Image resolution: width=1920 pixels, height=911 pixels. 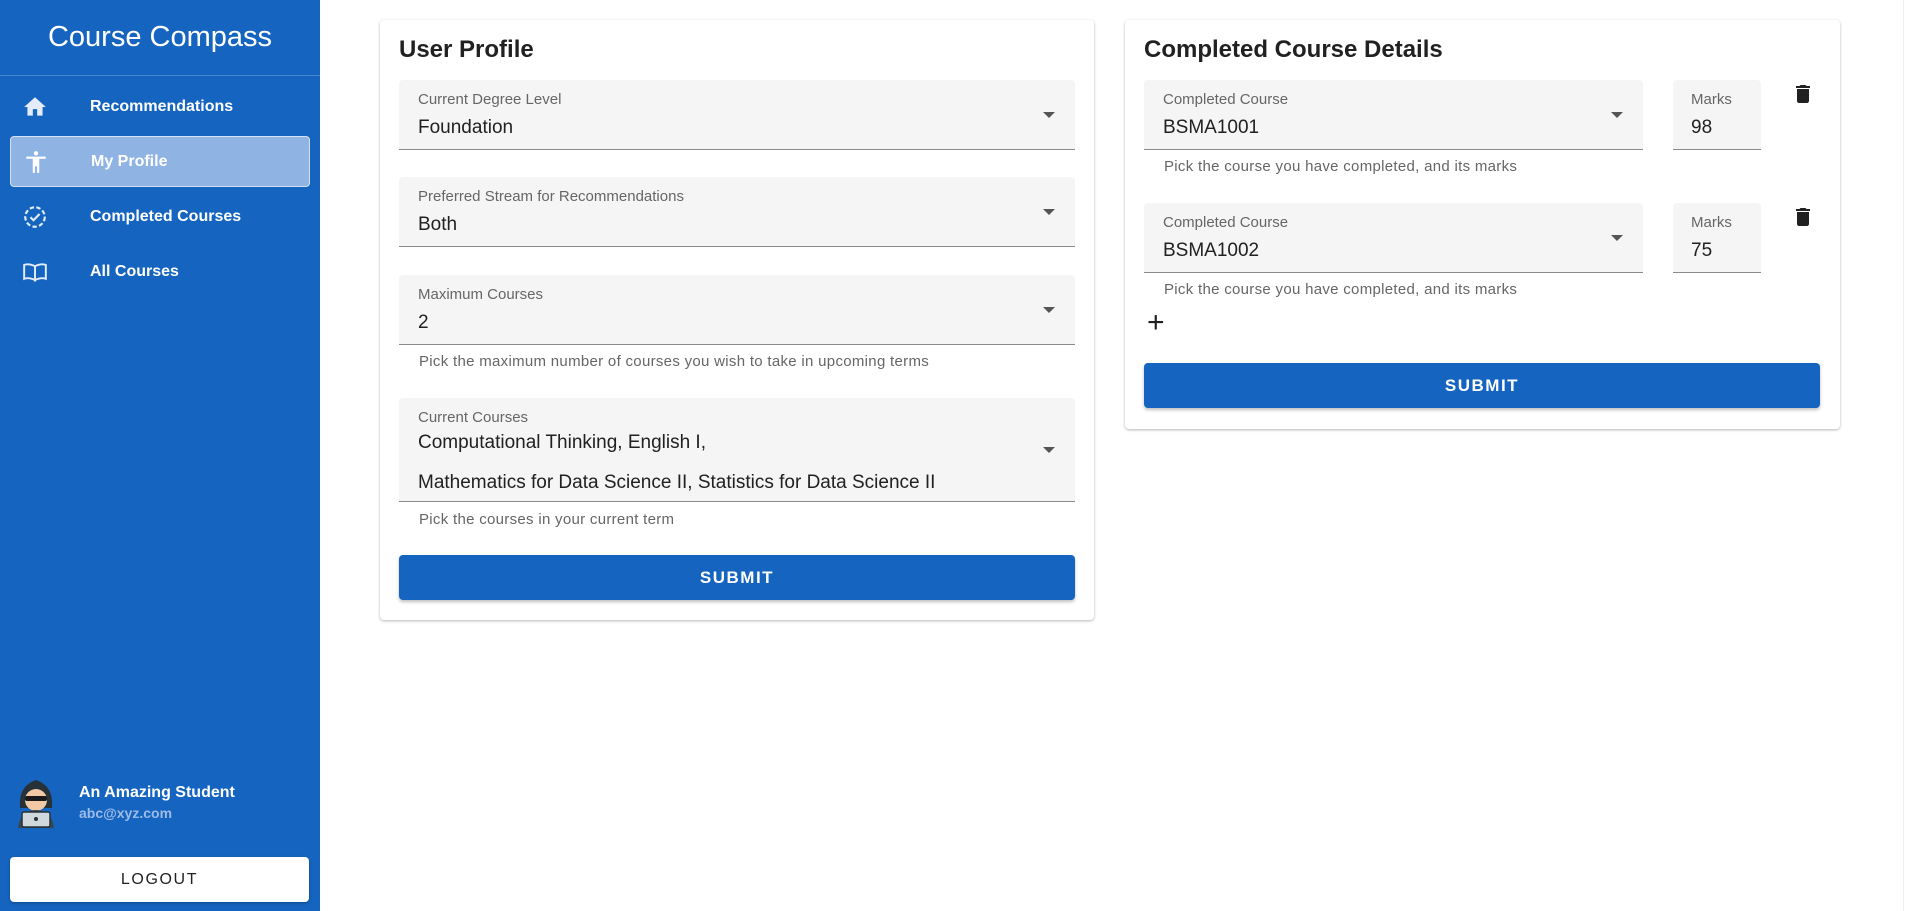 I want to click on sidebar-item-completed-courses: Completed Courses, so click(x=160, y=216).